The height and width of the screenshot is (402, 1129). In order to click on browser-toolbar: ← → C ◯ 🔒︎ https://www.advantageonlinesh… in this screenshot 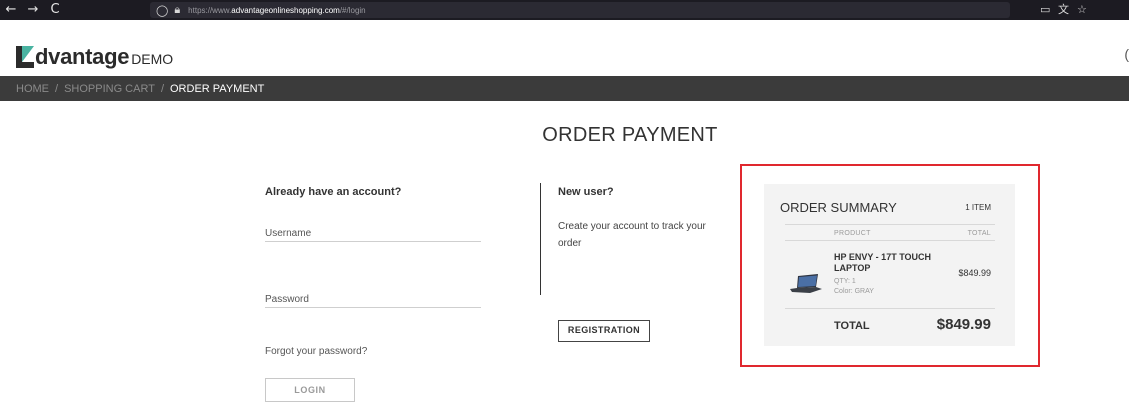, I will do `click(564, 10)`.